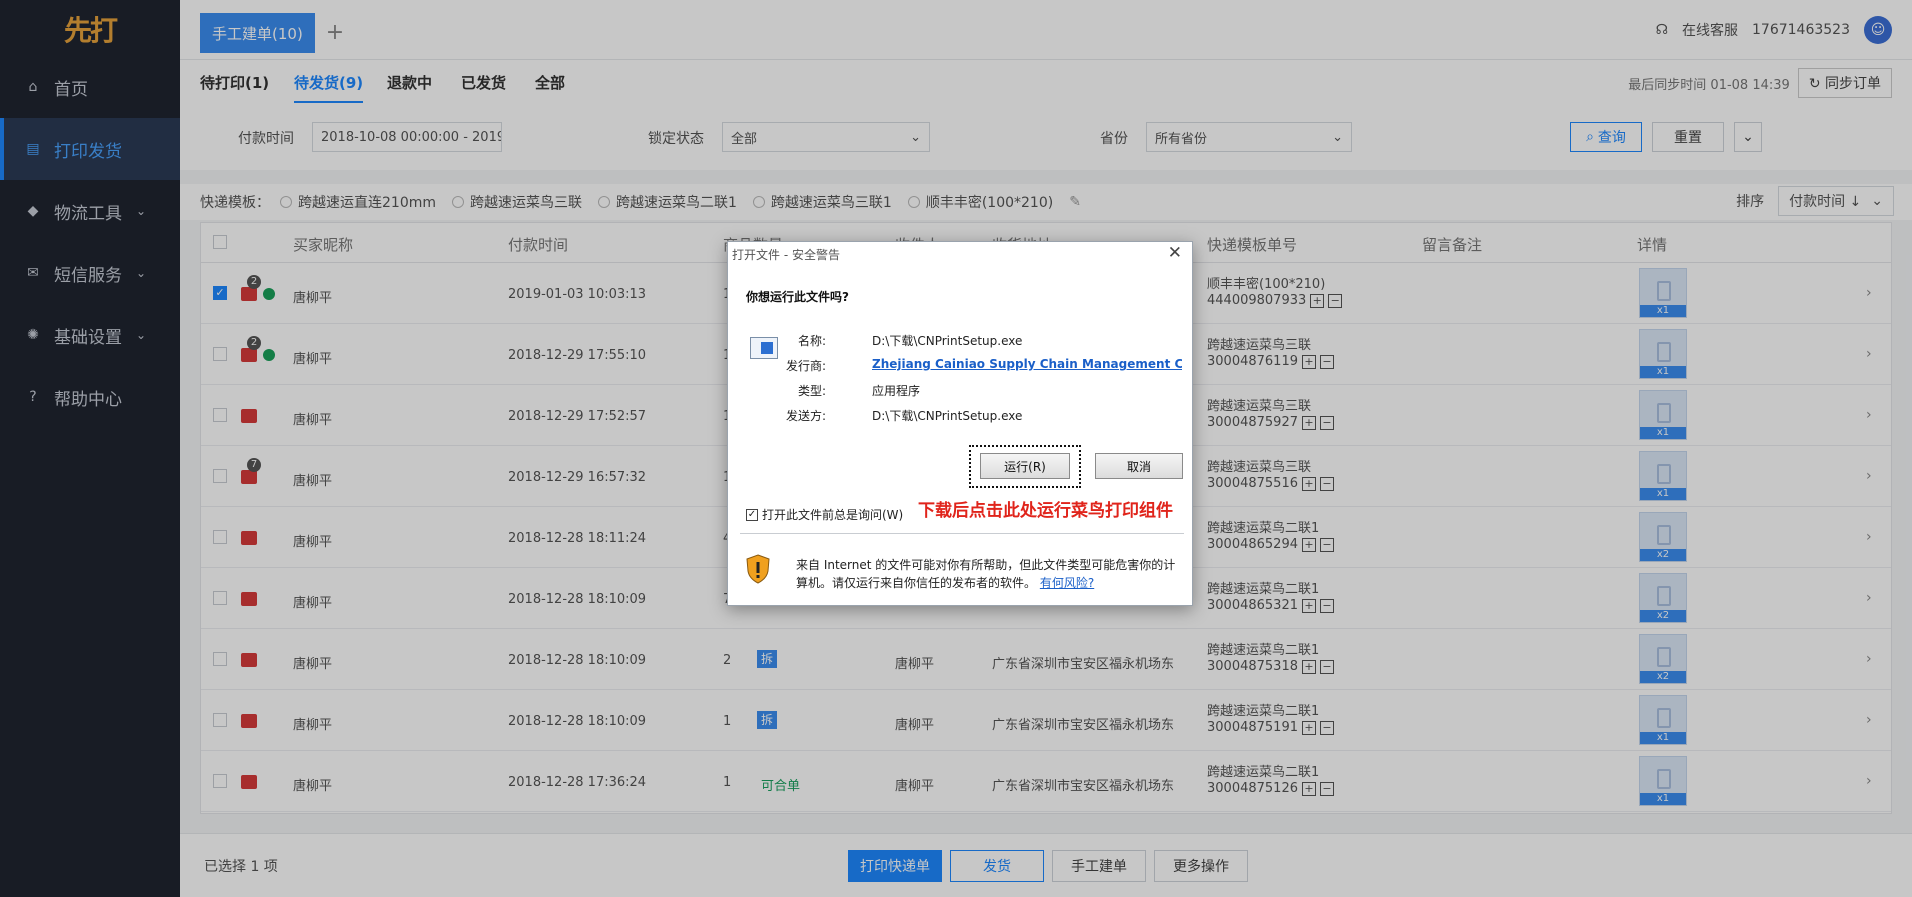 This screenshot has width=1912, height=897. What do you see at coordinates (947, 341) in the screenshot?
I see `name-value: D:\下载\CNPrintSetup.exe` at bounding box center [947, 341].